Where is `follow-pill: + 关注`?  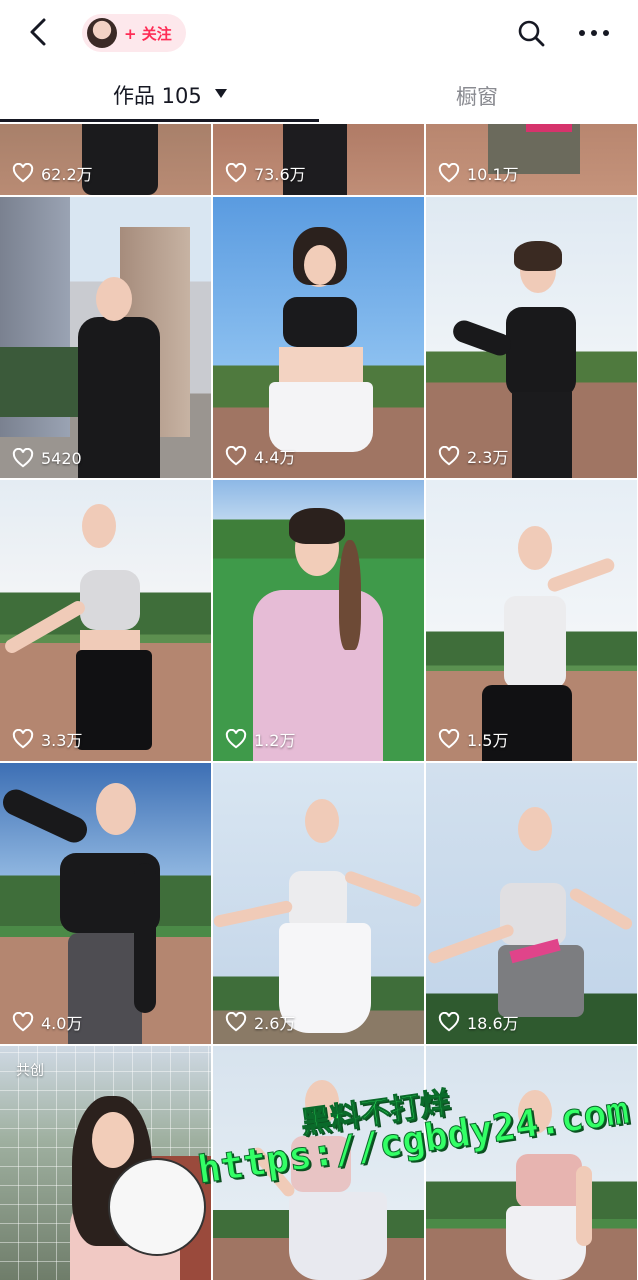
follow-pill: + 关注 is located at coordinates (134, 33).